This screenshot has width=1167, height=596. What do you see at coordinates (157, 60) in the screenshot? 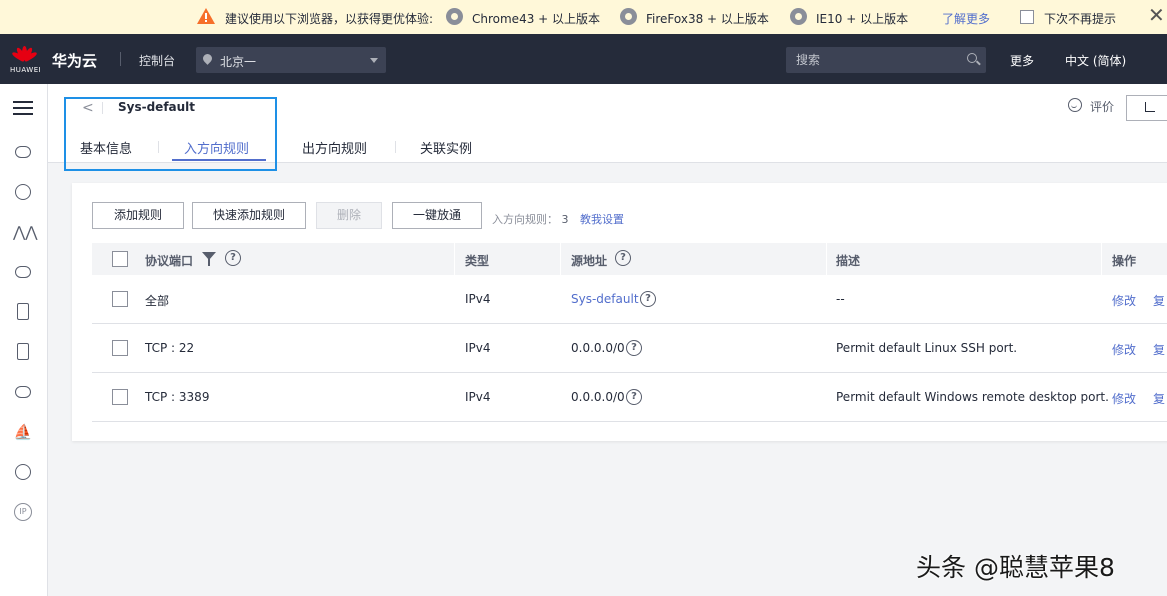
I see `console-link: 控制台` at bounding box center [157, 60].